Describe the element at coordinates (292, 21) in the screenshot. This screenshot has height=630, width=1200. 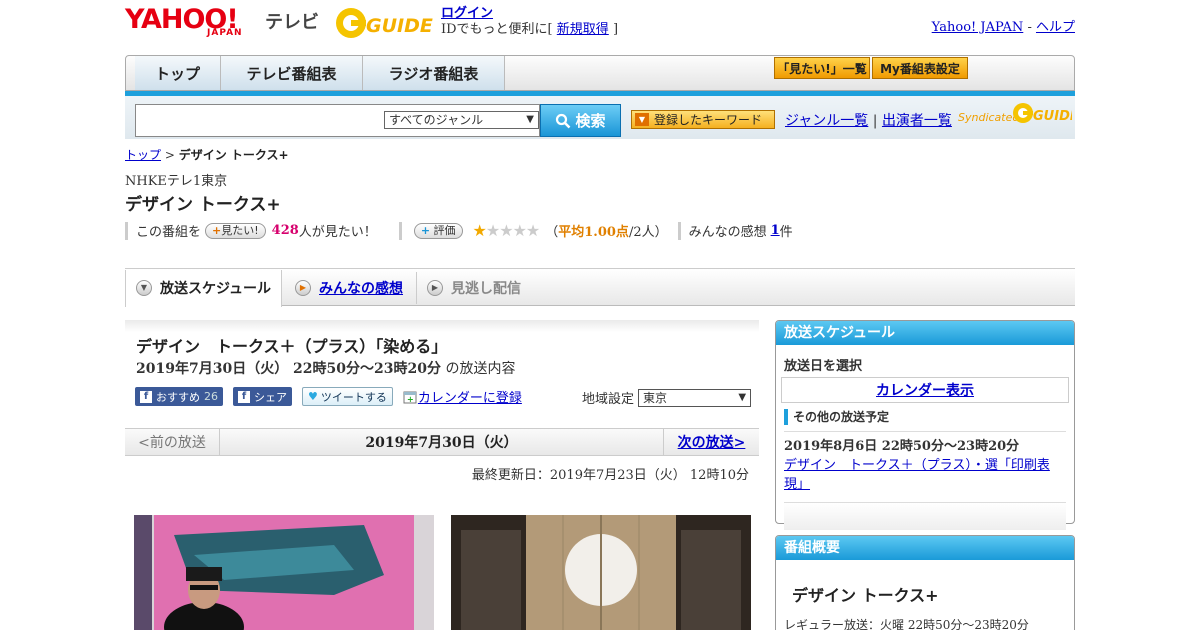
I see `tv-logo-text: テレビ` at that location.